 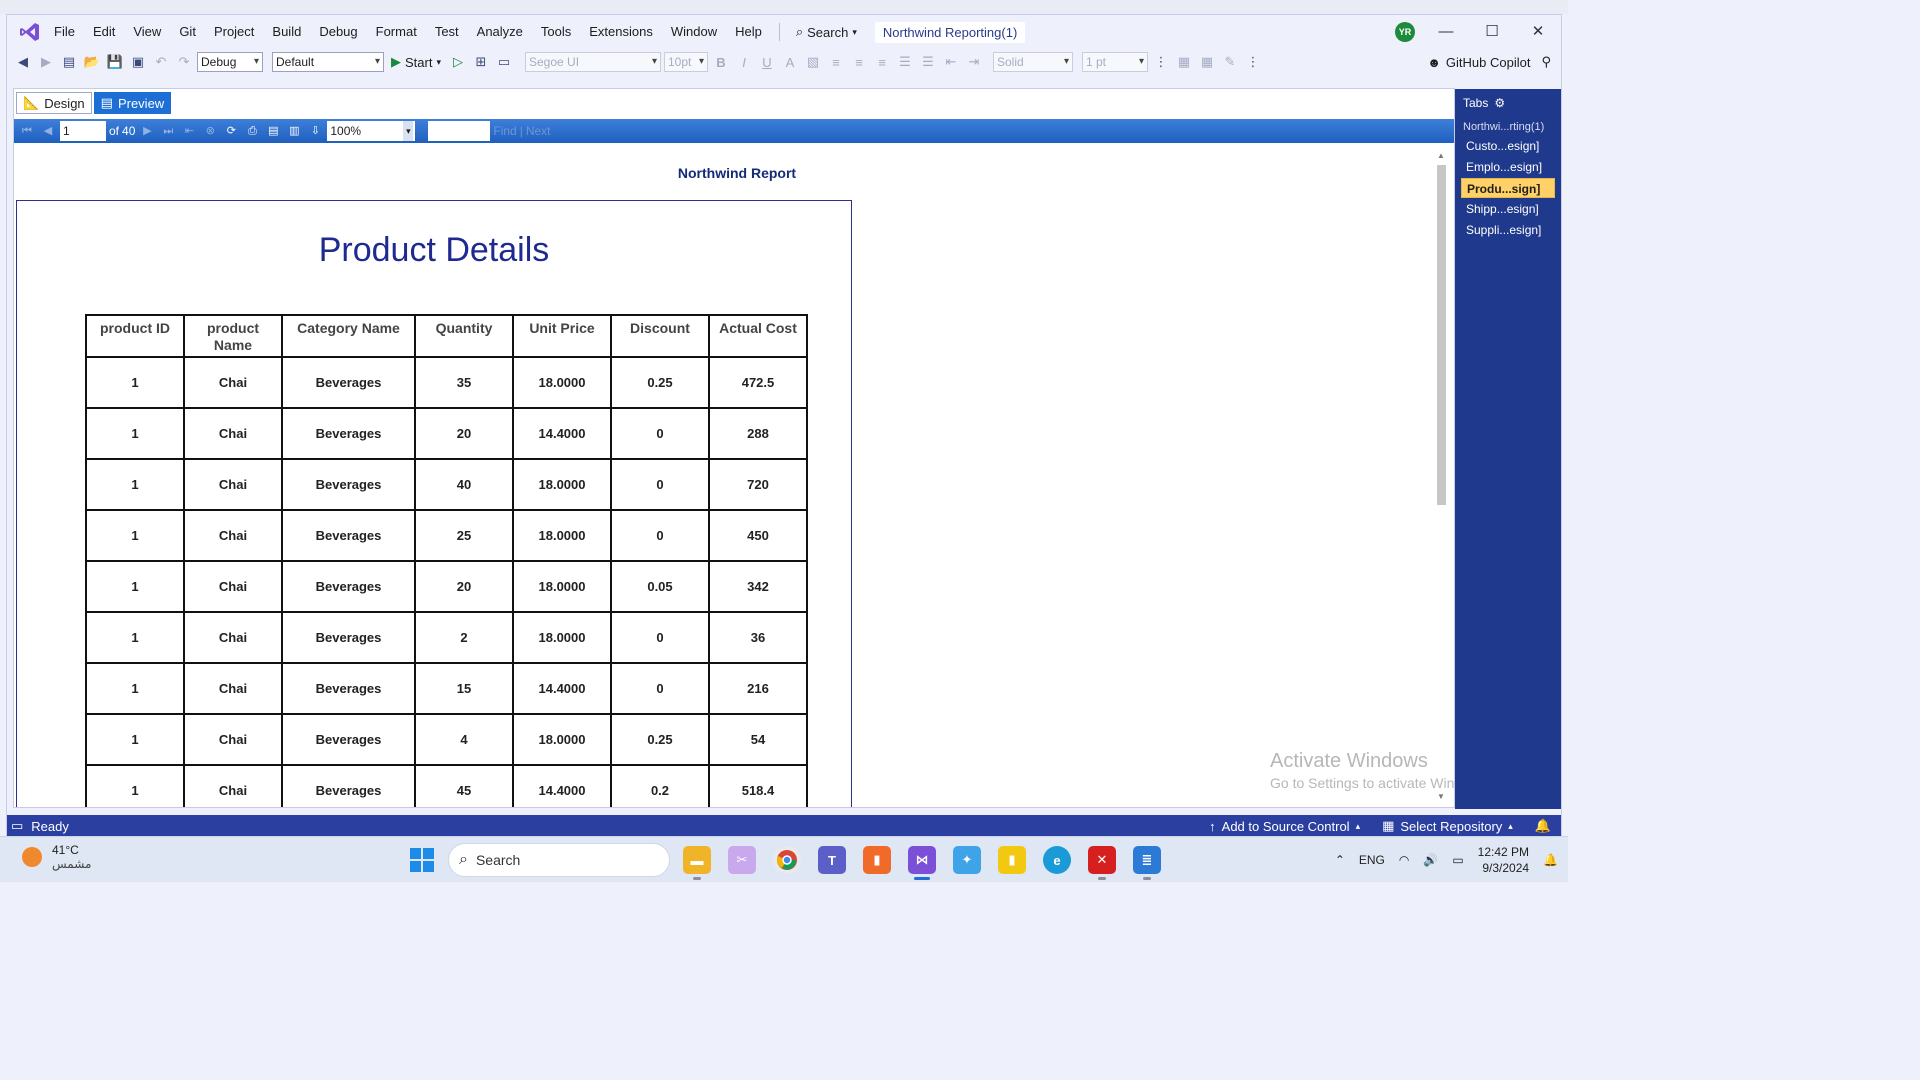 What do you see at coordinates (1499, 103) in the screenshot?
I see `gear-icon: ⚙` at bounding box center [1499, 103].